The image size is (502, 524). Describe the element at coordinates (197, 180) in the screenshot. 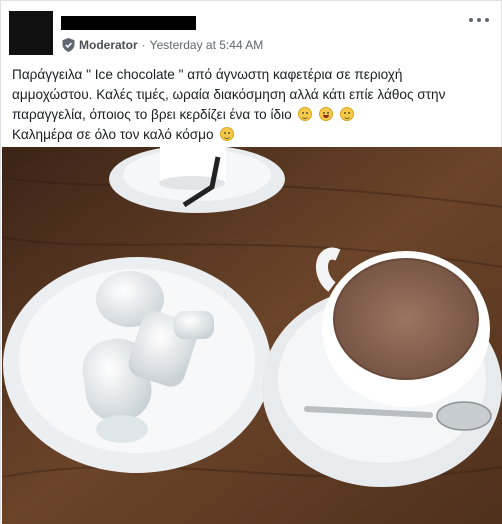

I see `background-cup` at that location.